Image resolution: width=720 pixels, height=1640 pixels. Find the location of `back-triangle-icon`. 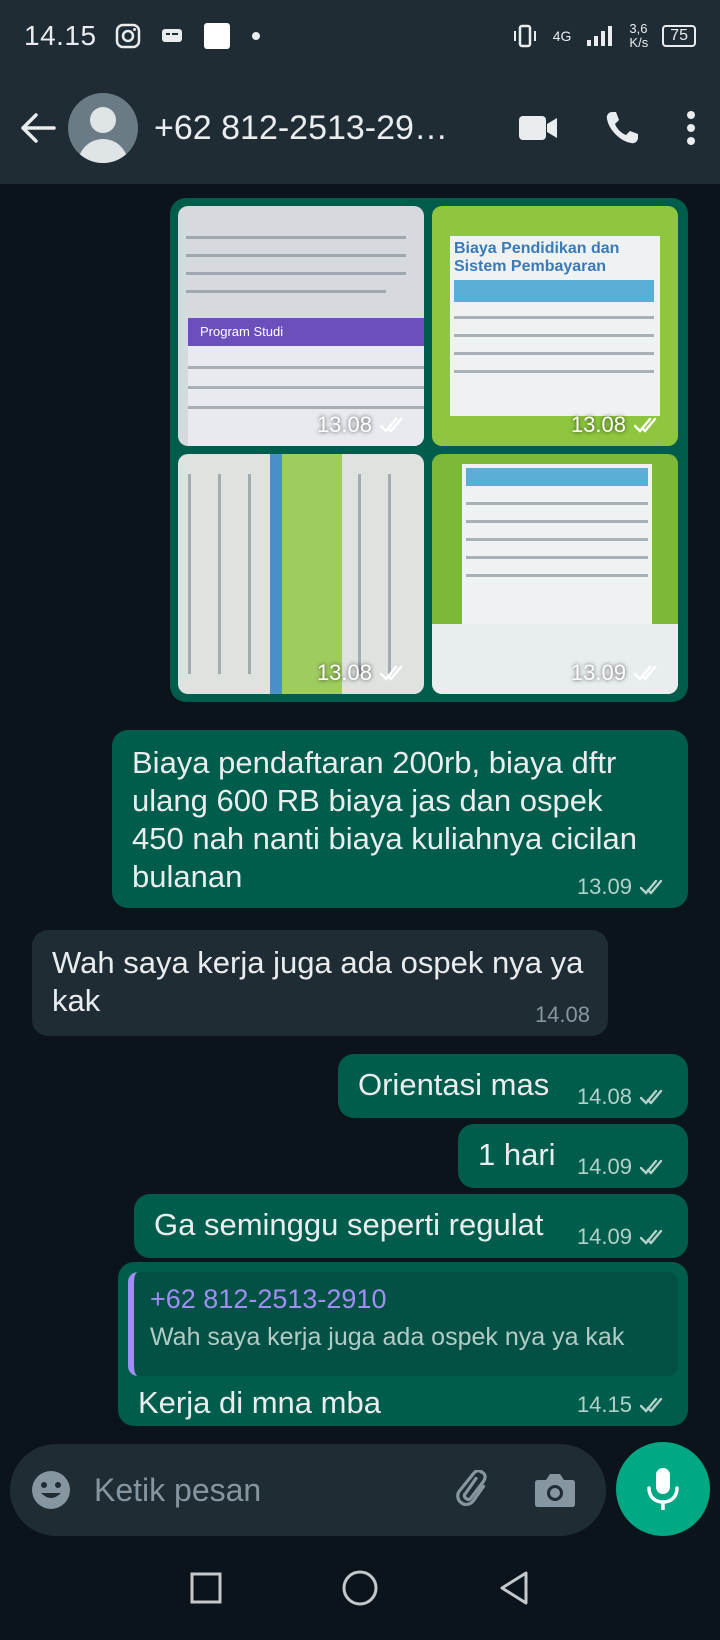

back-triangle-icon is located at coordinates (514, 1588).